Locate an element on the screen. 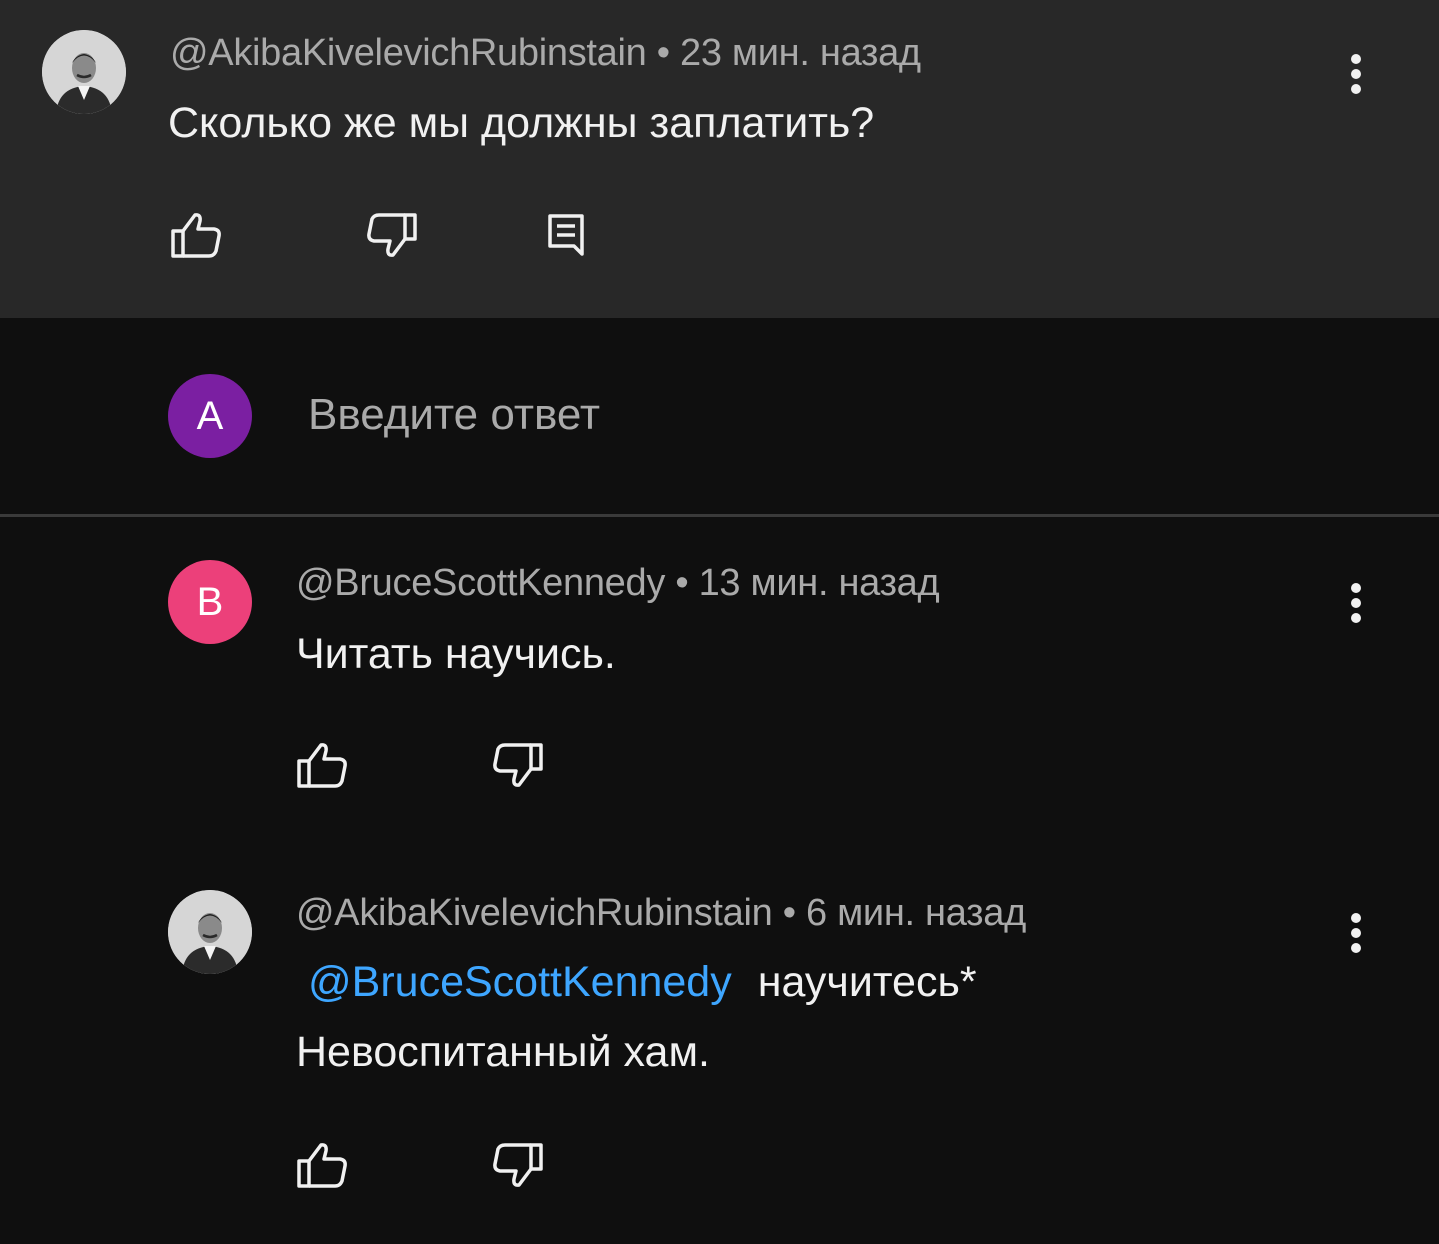 The height and width of the screenshot is (1244, 1439). author-avatar: B is located at coordinates (210, 602).